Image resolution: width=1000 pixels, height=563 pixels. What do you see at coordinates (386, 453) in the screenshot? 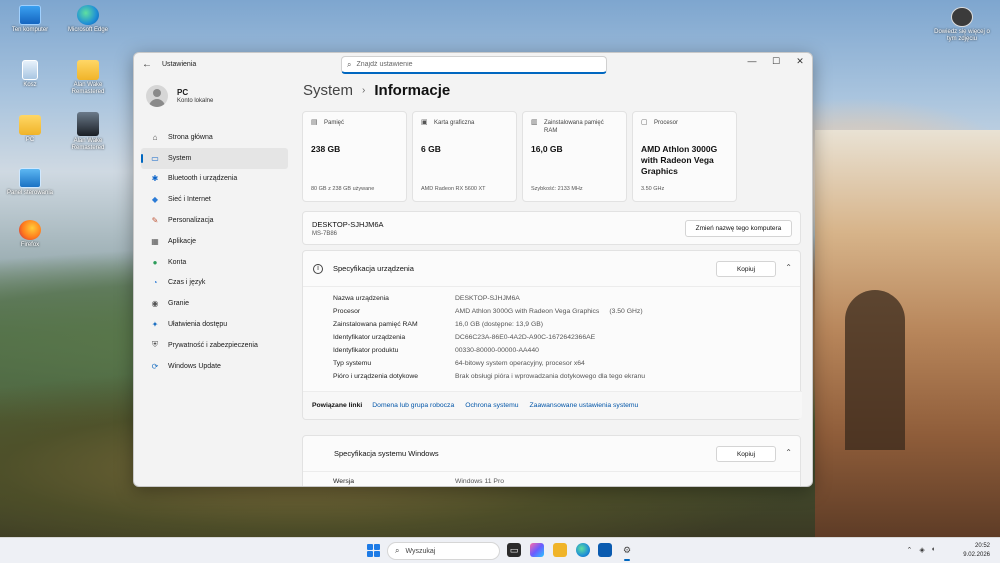
I see `windows-spec-title: Specyfikacja systemu Windows` at bounding box center [386, 453].